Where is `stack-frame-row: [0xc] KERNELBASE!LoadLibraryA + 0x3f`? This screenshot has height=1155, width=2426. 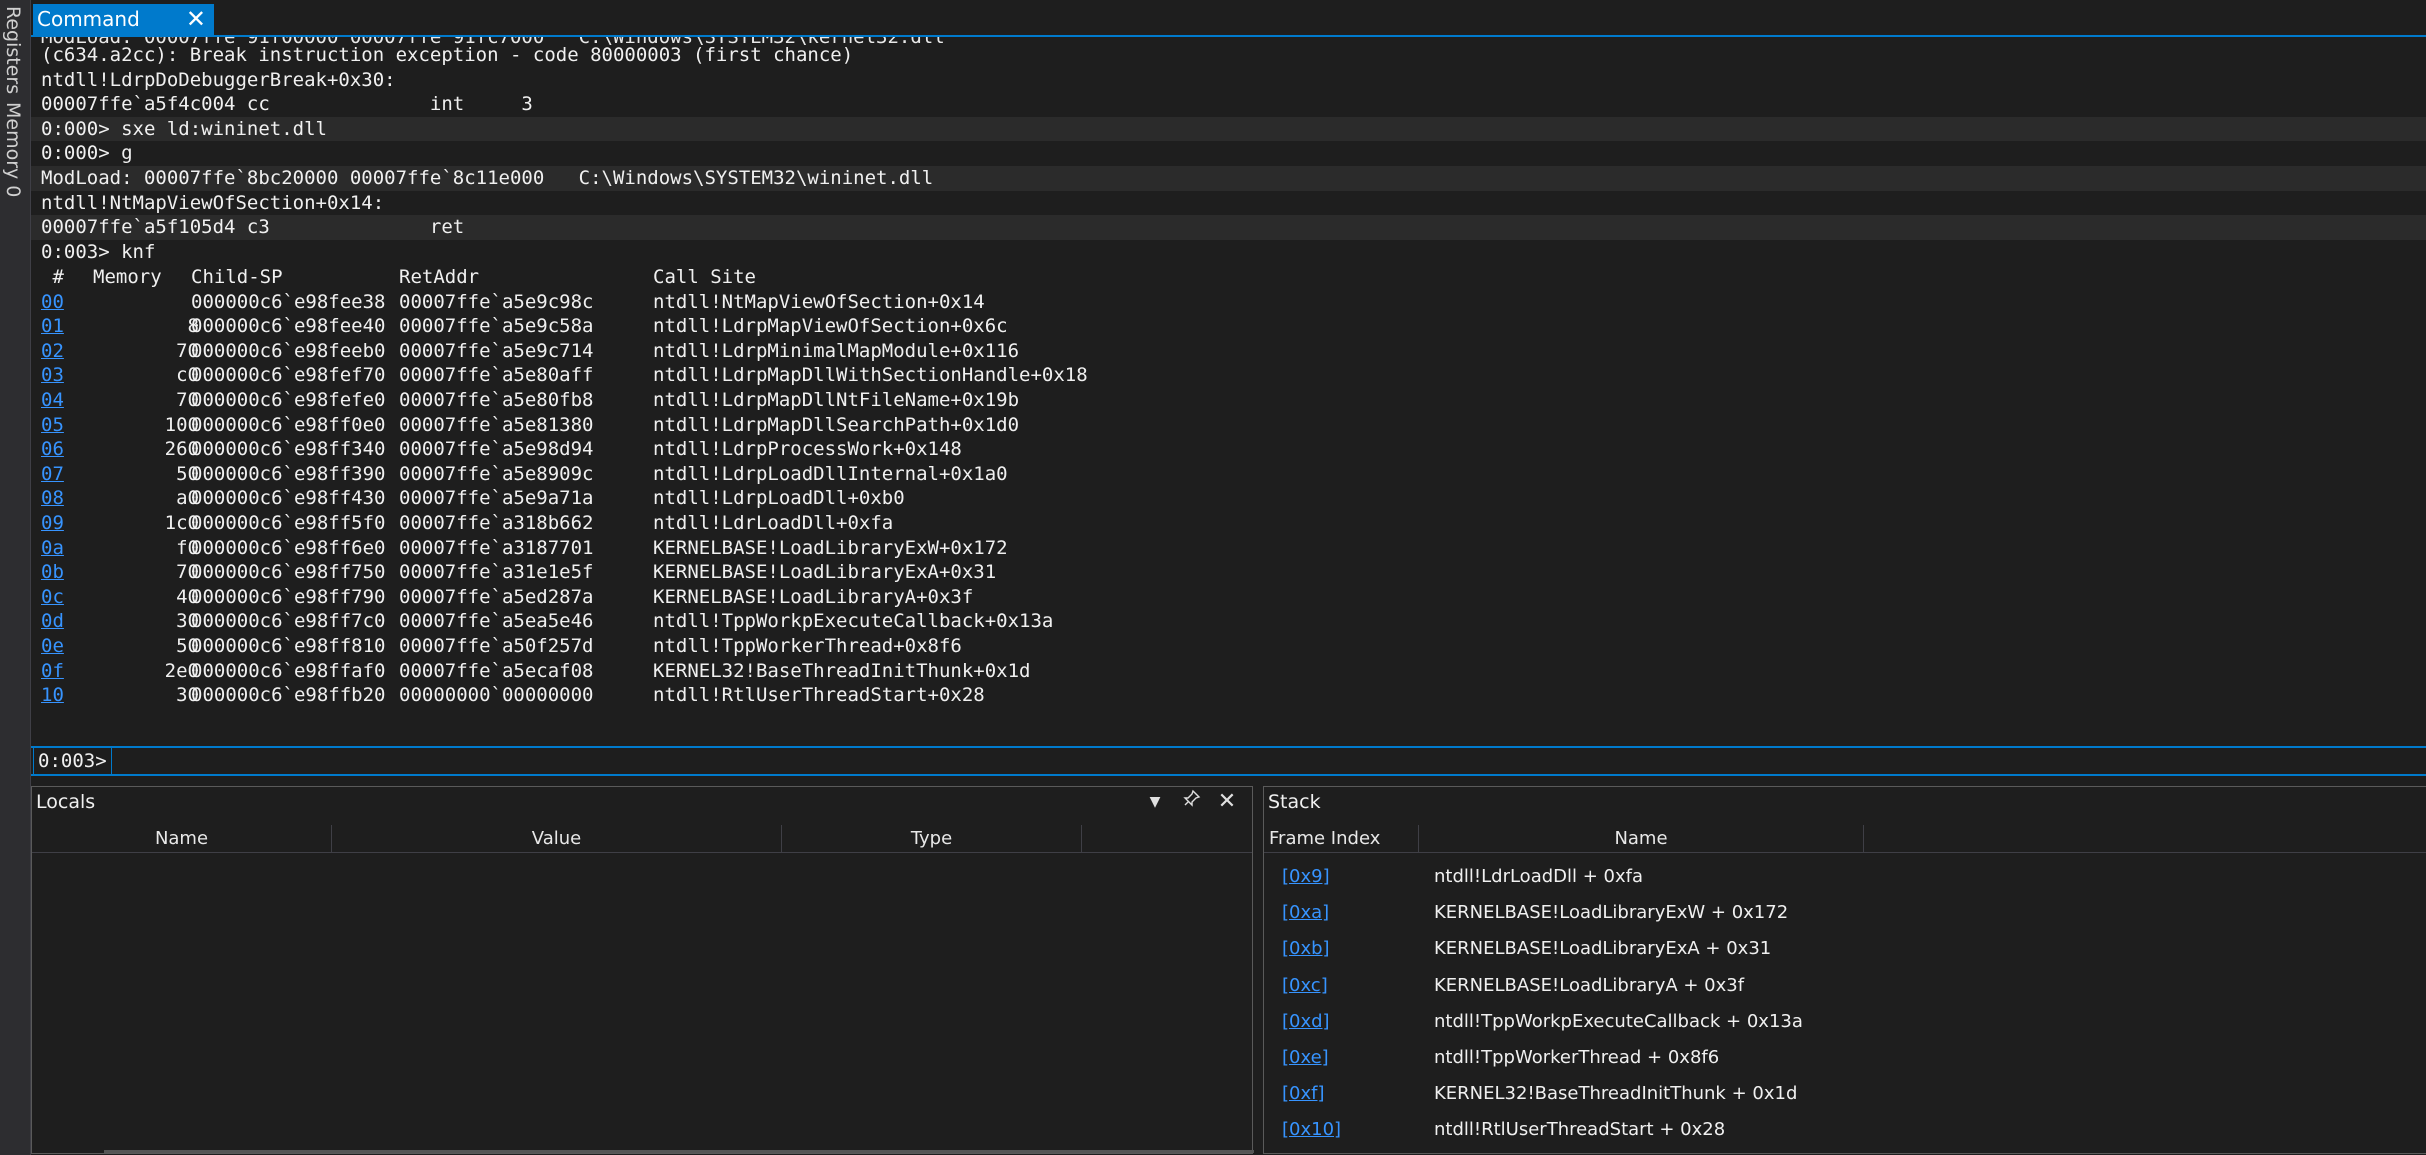 stack-frame-row: [0xc] KERNELBASE!LoadLibraryA + 0x3f is located at coordinates (1845, 986).